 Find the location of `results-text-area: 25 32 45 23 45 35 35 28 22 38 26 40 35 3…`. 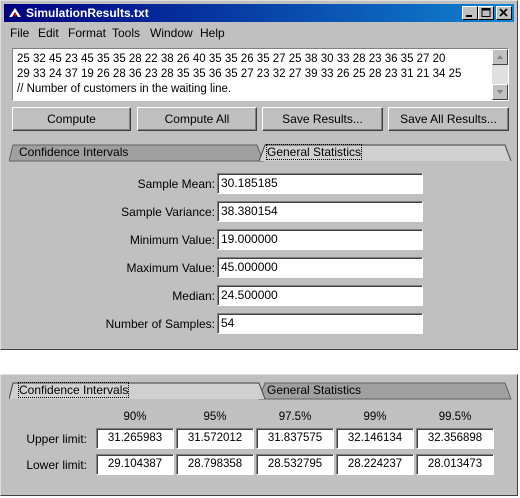

results-text-area: 25 32 45 23 45 35 35 28 22 38 26 40 35 3… is located at coordinates (260, 74).